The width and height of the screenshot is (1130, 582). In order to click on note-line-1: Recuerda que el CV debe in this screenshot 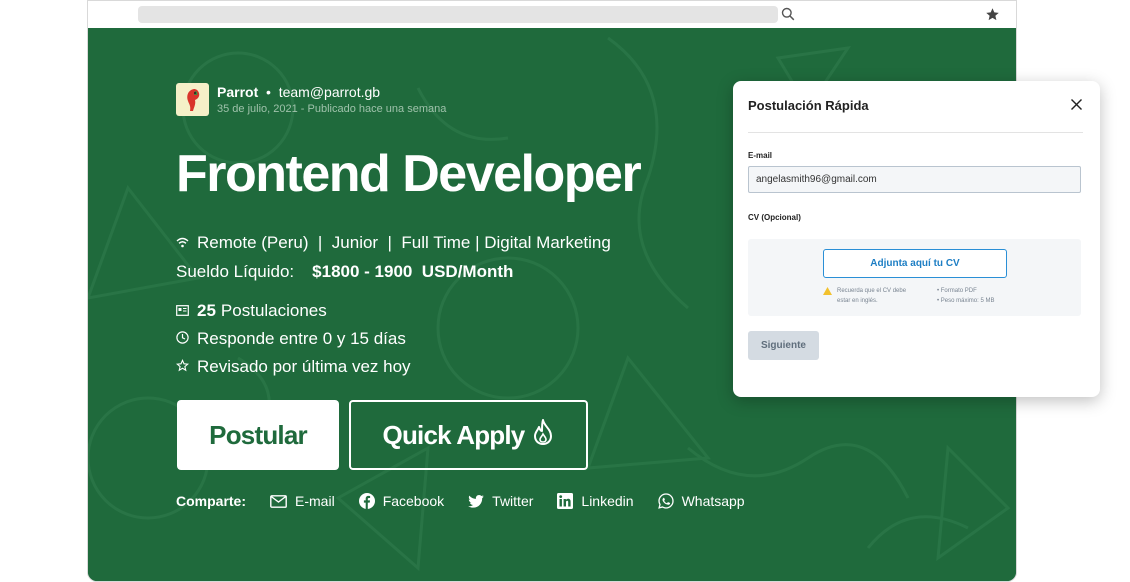, I will do `click(872, 291)`.